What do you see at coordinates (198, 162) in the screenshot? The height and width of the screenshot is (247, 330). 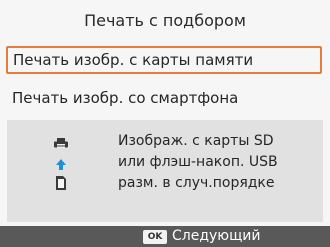 I see `info-line: или флэш-накоп. USB` at bounding box center [198, 162].